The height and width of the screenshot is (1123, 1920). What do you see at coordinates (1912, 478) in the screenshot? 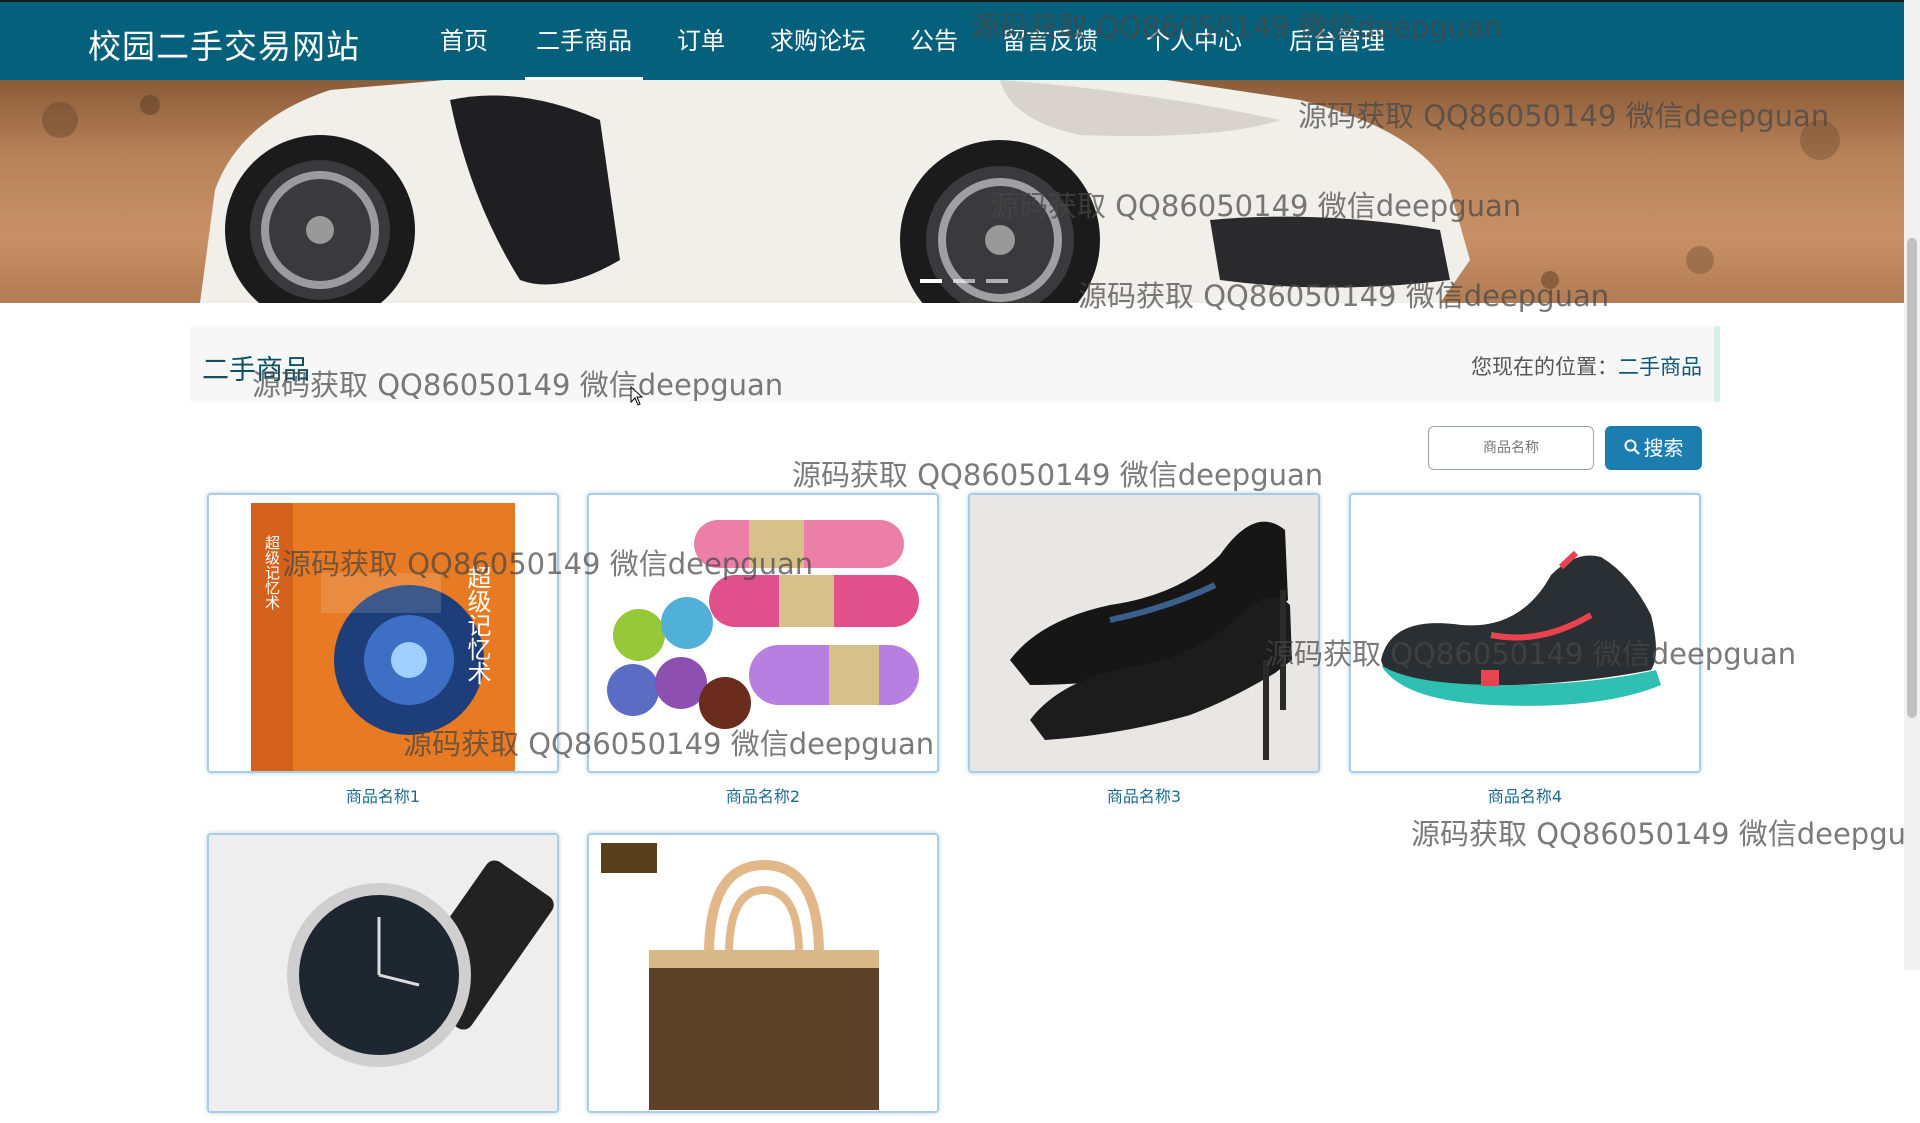
I see `scrollbar-thumb` at bounding box center [1912, 478].